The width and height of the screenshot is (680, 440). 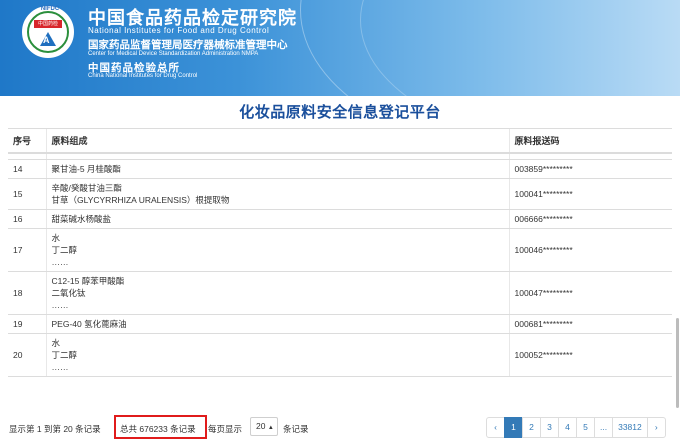 What do you see at coordinates (567, 427) in the screenshot?
I see `page-button: 4` at bounding box center [567, 427].